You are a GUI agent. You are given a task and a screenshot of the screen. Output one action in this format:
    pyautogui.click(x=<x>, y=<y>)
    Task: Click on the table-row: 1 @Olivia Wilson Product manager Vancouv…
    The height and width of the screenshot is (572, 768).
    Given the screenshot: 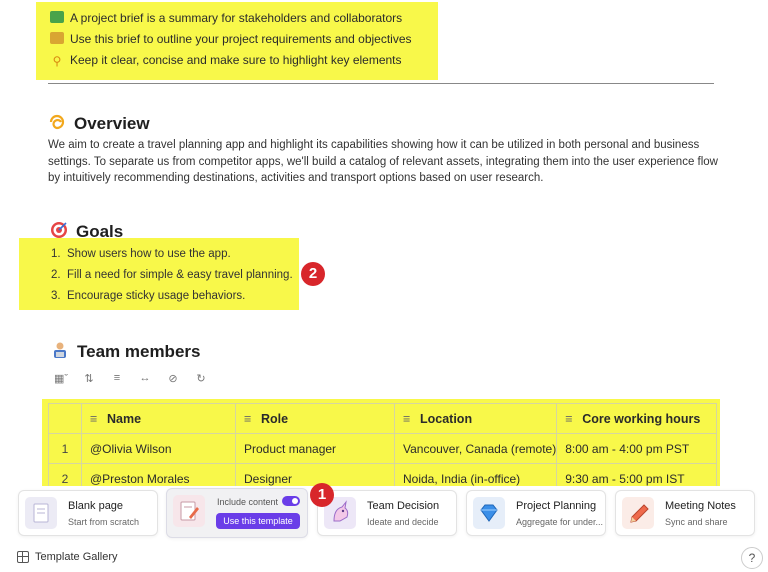 What is the action you would take?
    pyautogui.click(x=383, y=448)
    